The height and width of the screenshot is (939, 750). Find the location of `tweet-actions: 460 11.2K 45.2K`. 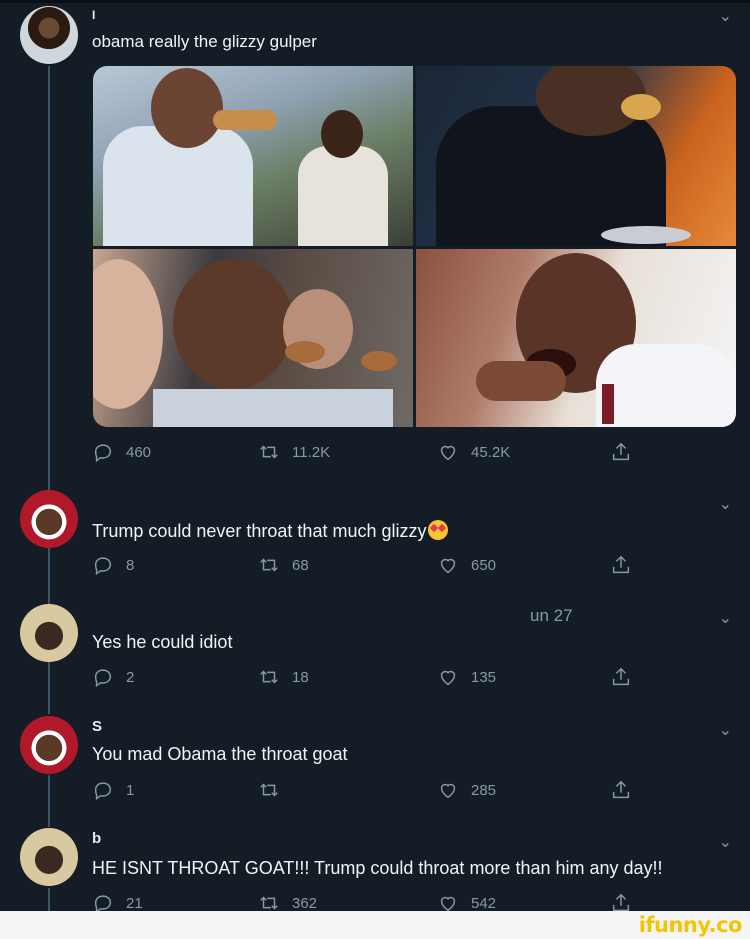

tweet-actions: 460 11.2K 45.2K is located at coordinates (372, 453).